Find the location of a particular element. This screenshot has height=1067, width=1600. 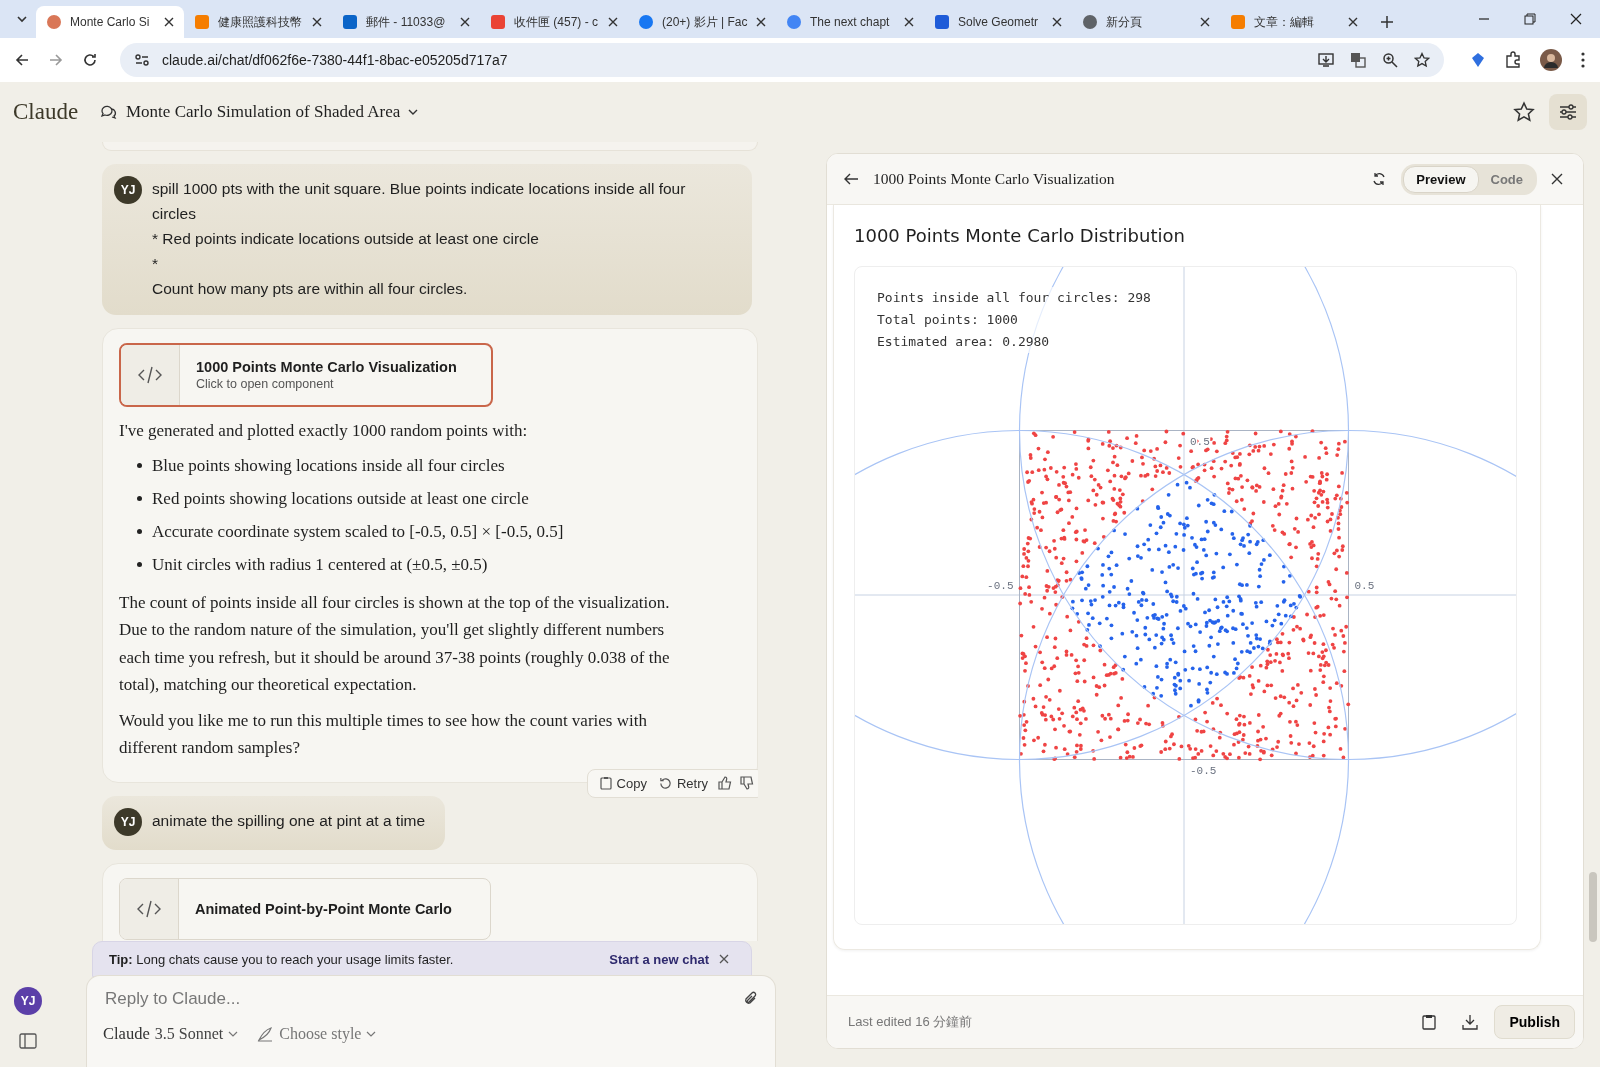

response-paragraph: Would you like me to run this multiple times to see how the count varies with different random samples? is located at coordinates (383, 734).